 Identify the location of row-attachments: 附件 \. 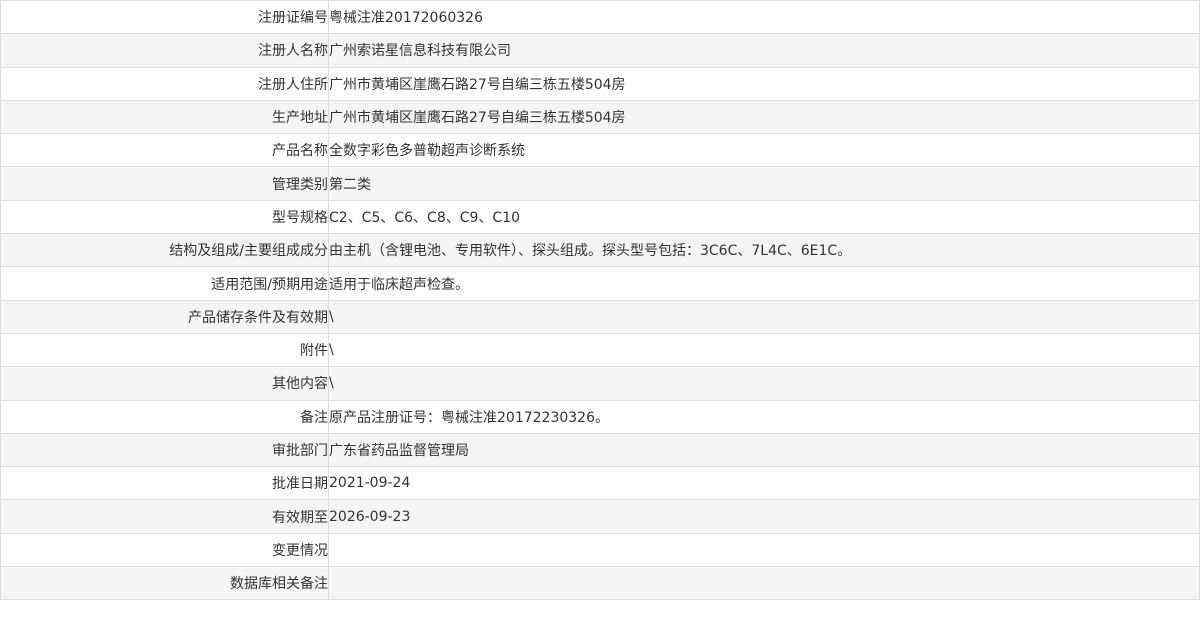
(600, 350).